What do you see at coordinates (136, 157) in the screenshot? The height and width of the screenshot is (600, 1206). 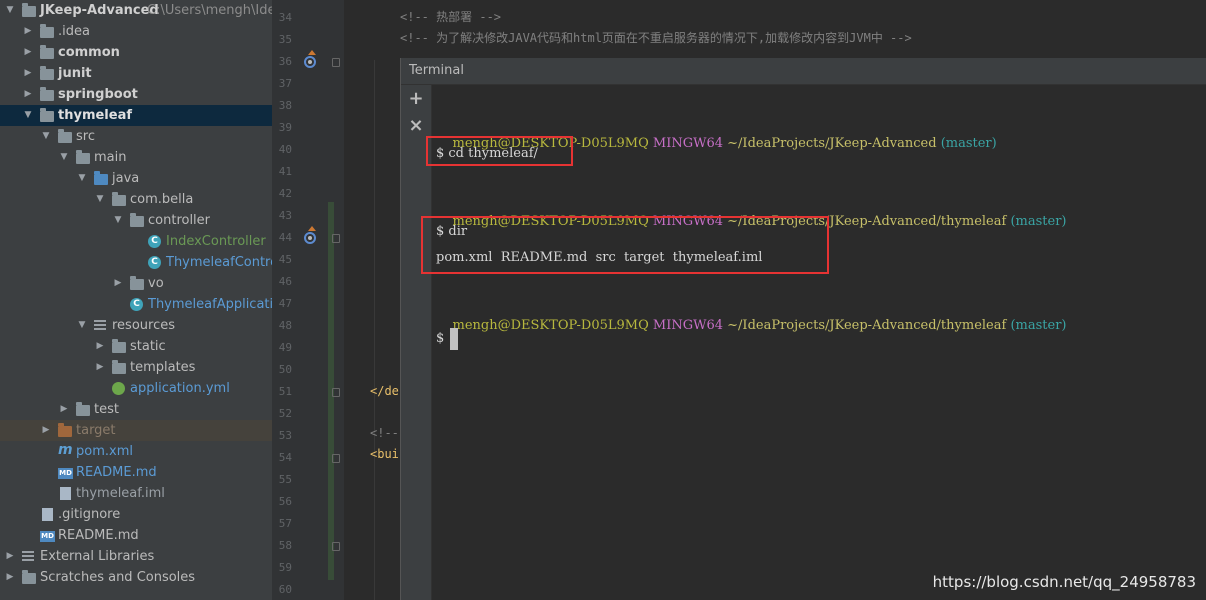 I see `tree-item-main: ▼ main` at bounding box center [136, 157].